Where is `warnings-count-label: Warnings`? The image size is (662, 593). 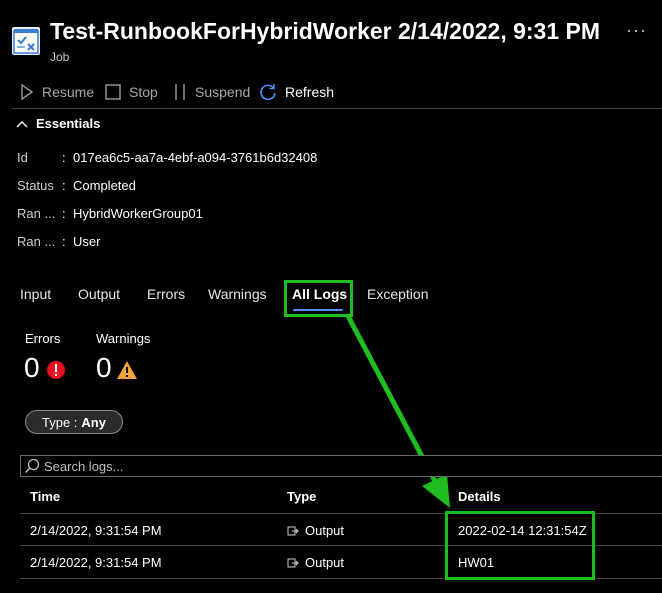 warnings-count-label: Warnings is located at coordinates (123, 338).